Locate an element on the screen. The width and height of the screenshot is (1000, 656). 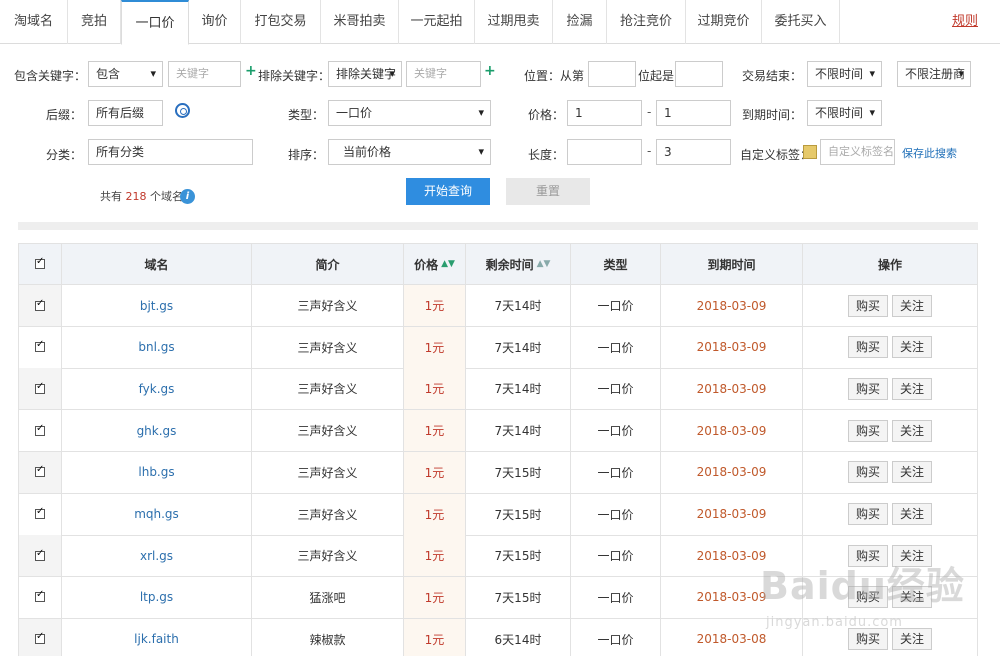
domain-link: ghk.gs is located at coordinates (157, 431).